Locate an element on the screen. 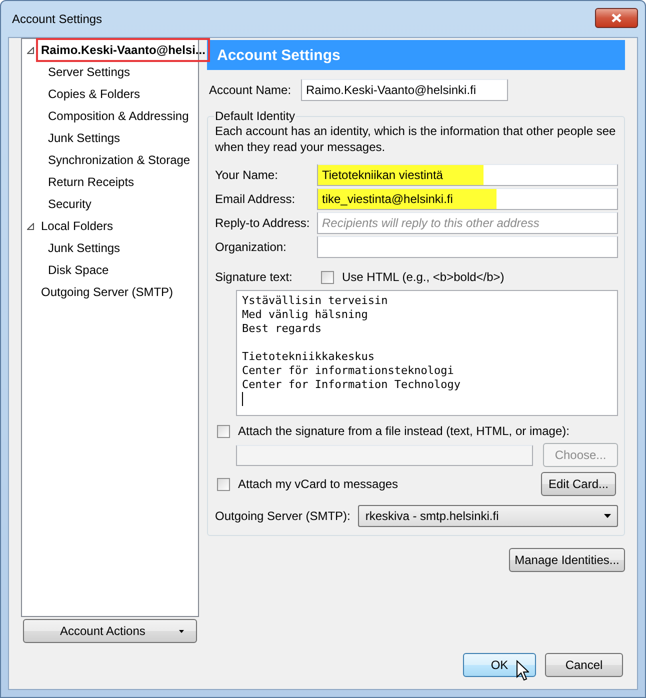 The height and width of the screenshot is (698, 646). account-actions-button: Account Actions is located at coordinates (110, 631).